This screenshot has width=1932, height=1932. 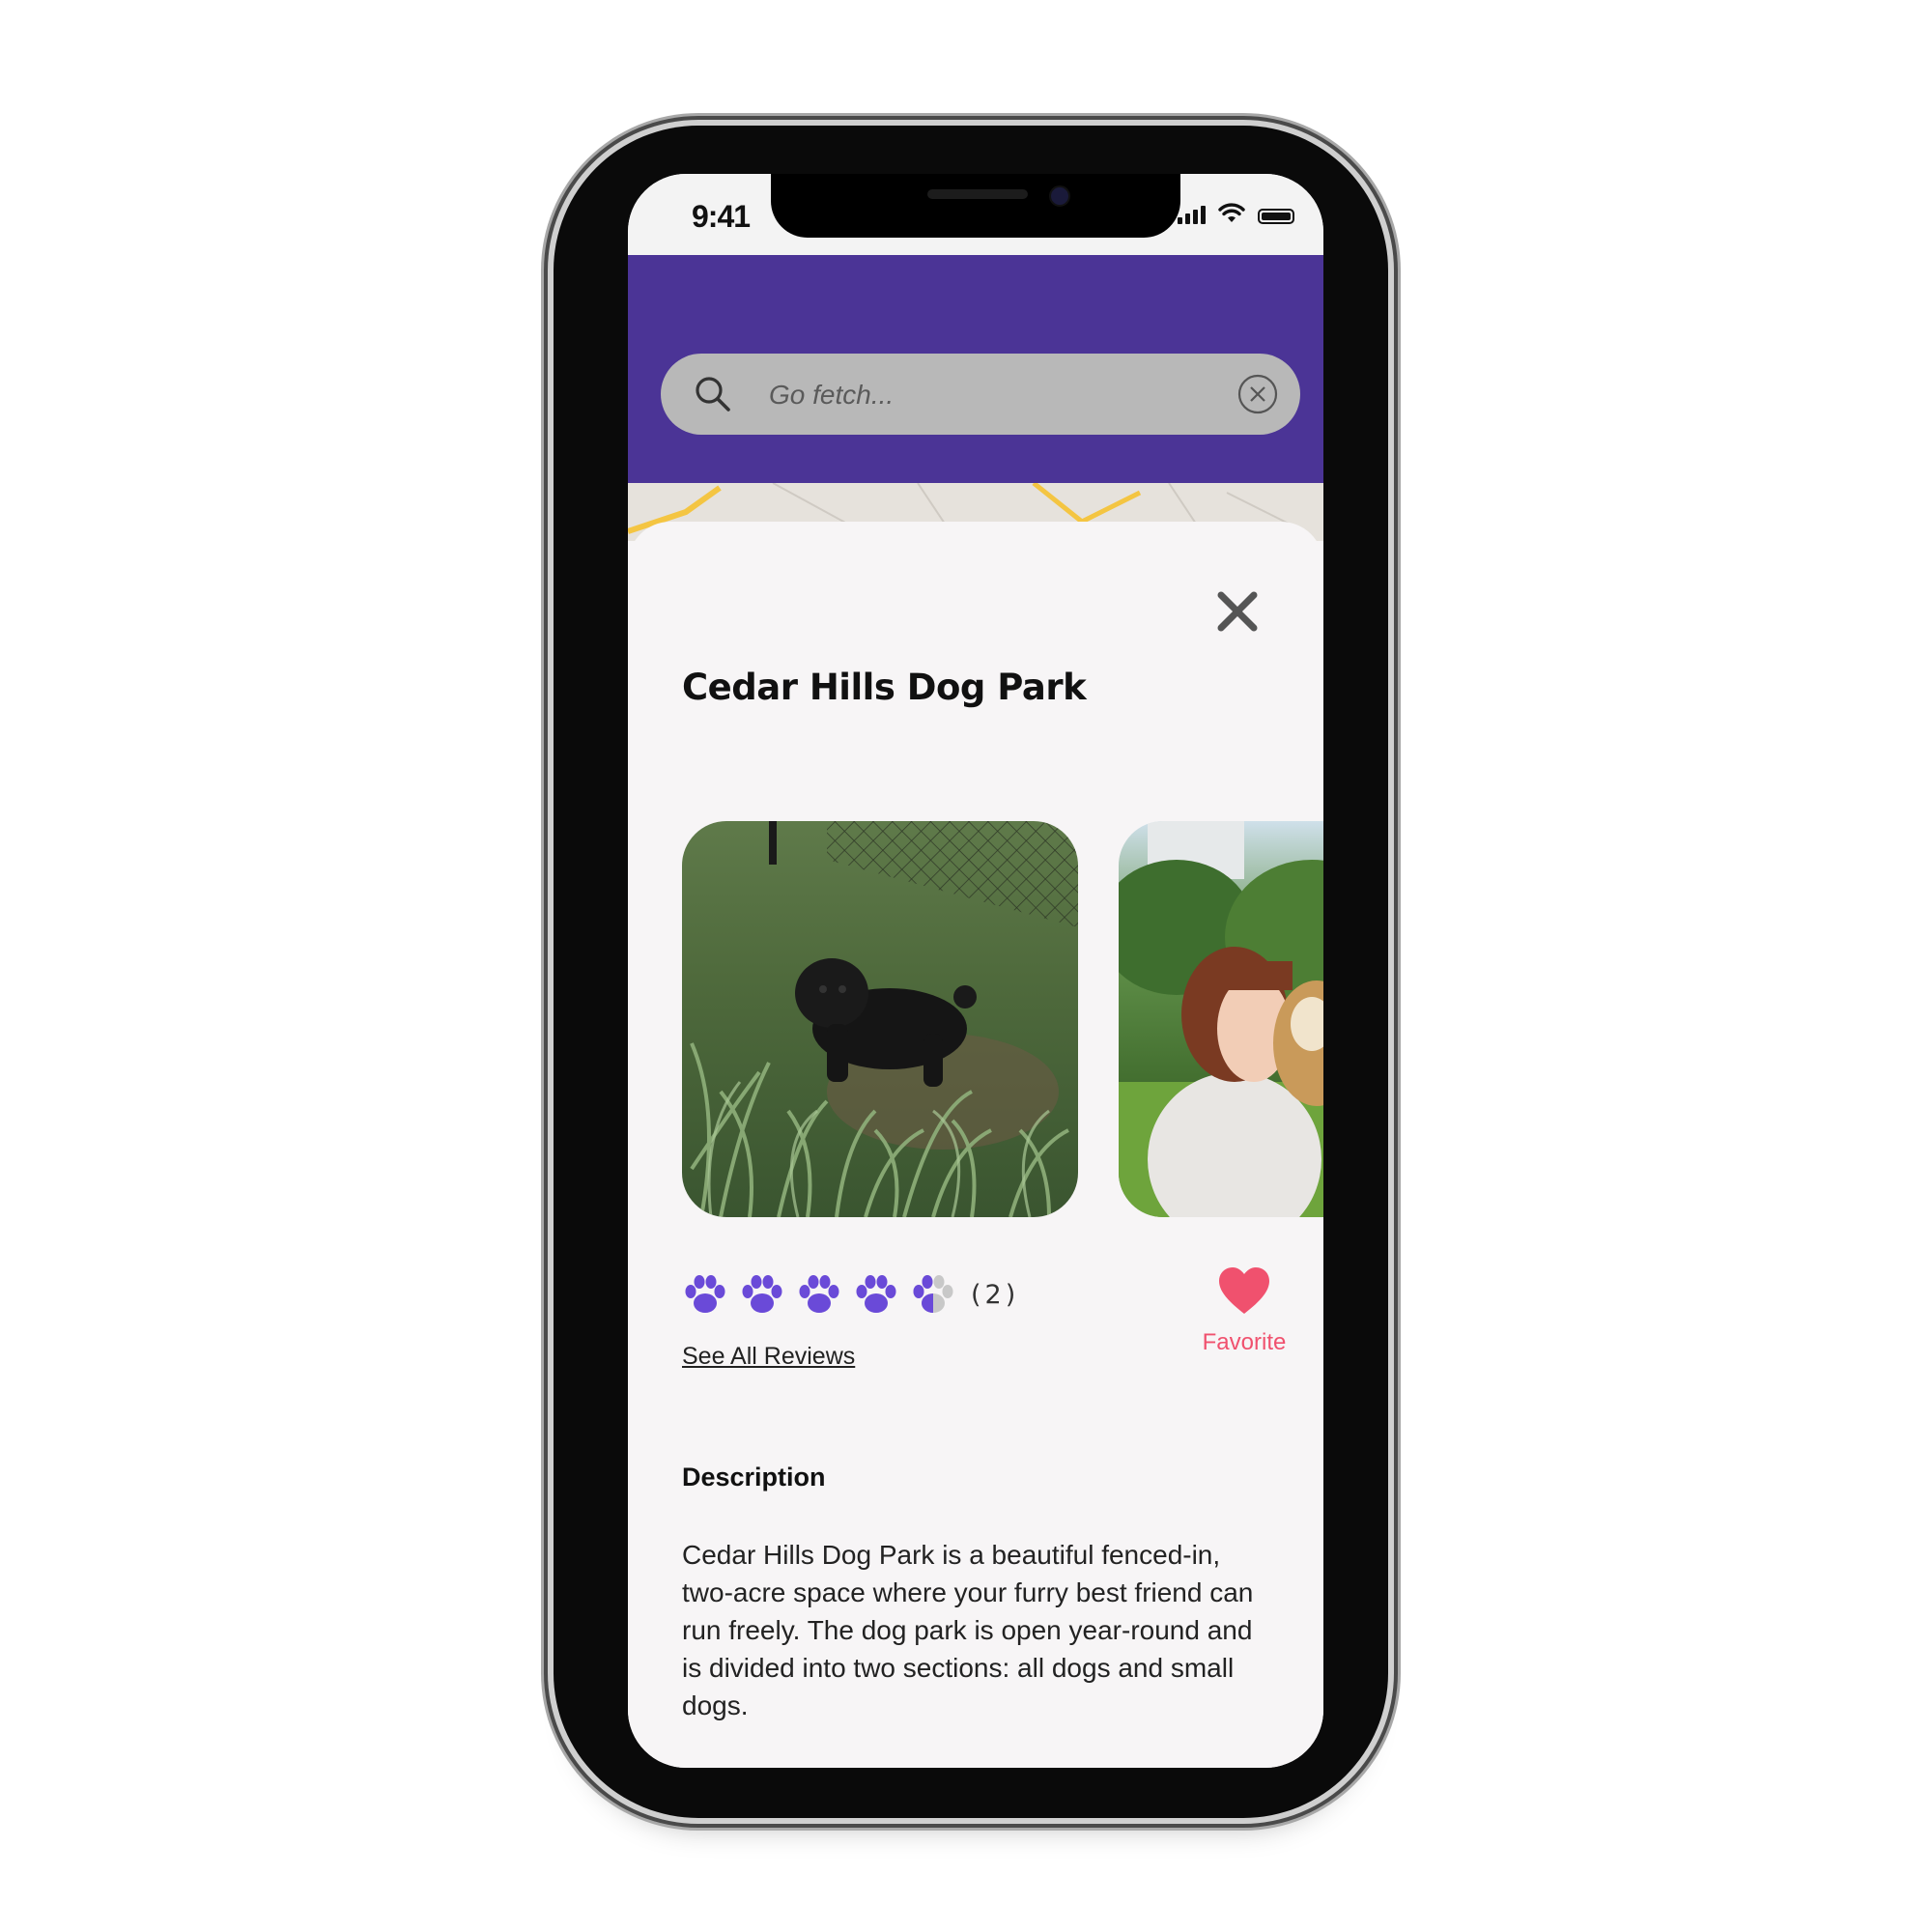 What do you see at coordinates (884, 687) in the screenshot?
I see `park-title: Cedar Hills Dog Park` at bounding box center [884, 687].